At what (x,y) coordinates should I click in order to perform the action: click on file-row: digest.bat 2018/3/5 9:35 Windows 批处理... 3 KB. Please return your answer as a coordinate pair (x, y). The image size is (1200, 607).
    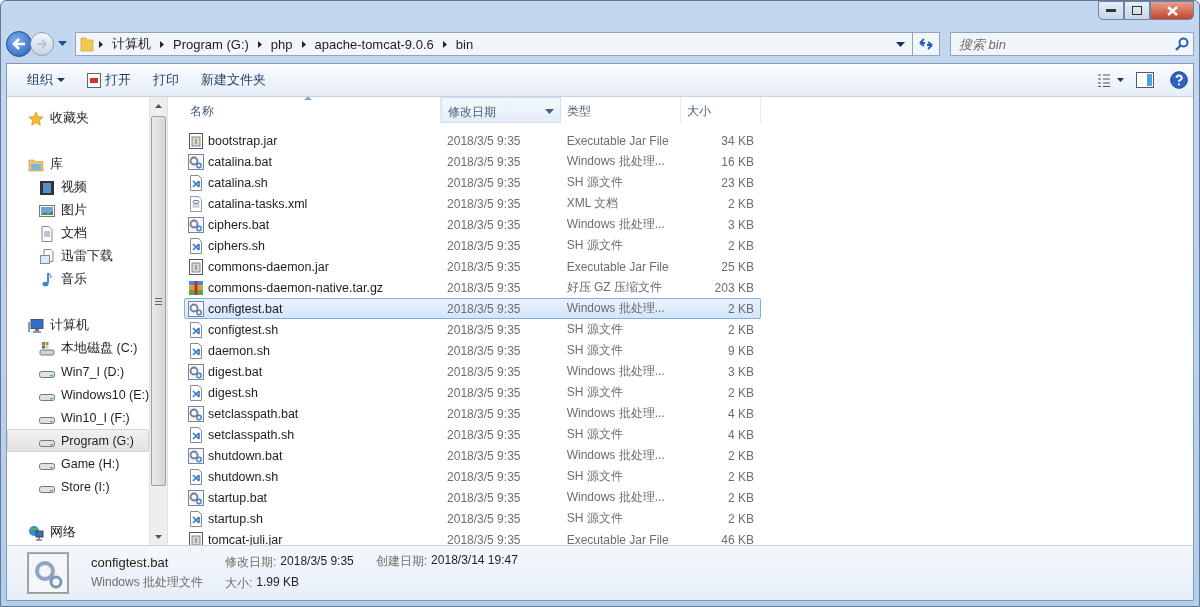
    Looking at the image, I should click on (472, 371).